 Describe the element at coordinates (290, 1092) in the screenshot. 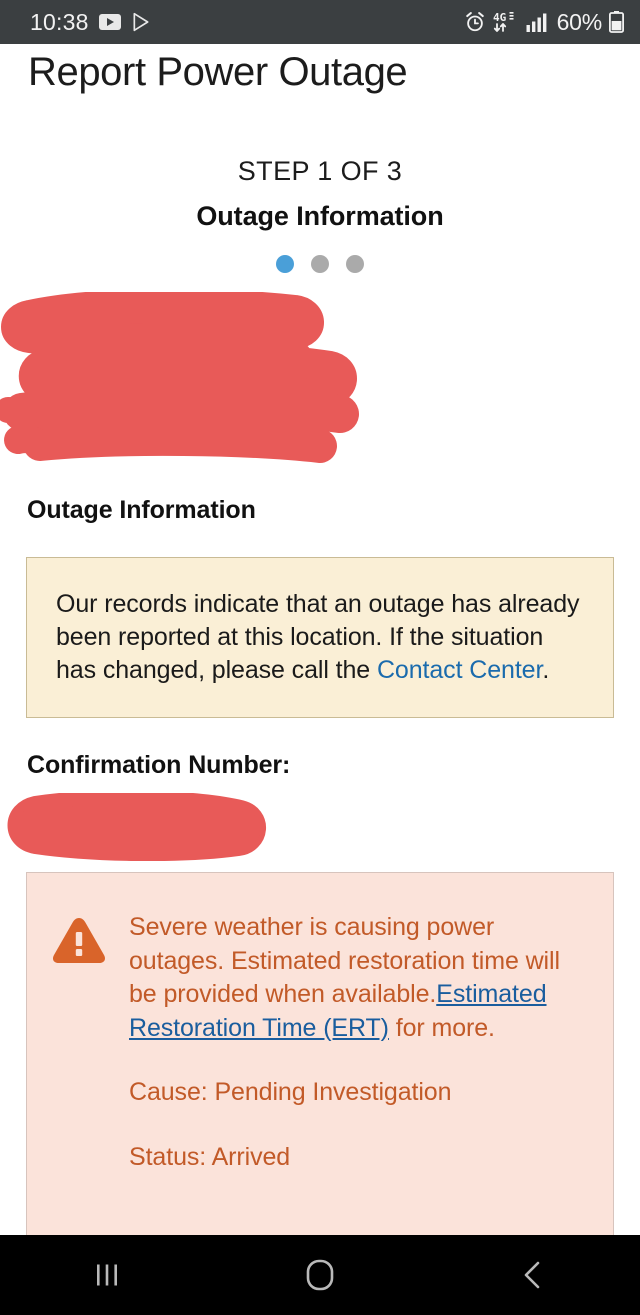

I see `alert-cause-line: Cause: Pending Investigation` at that location.